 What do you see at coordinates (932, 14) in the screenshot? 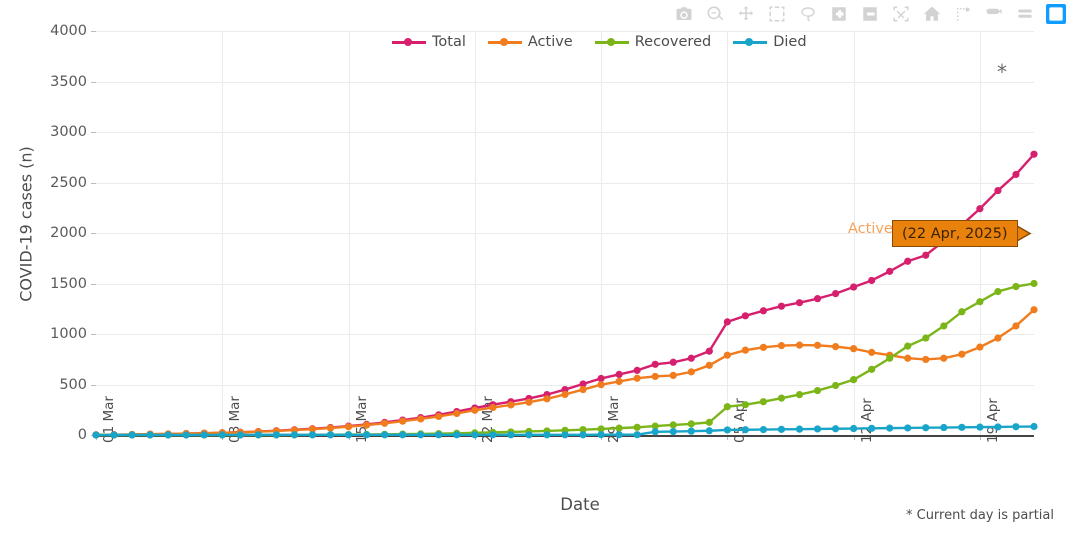
I see `reset-axes-icon` at bounding box center [932, 14].